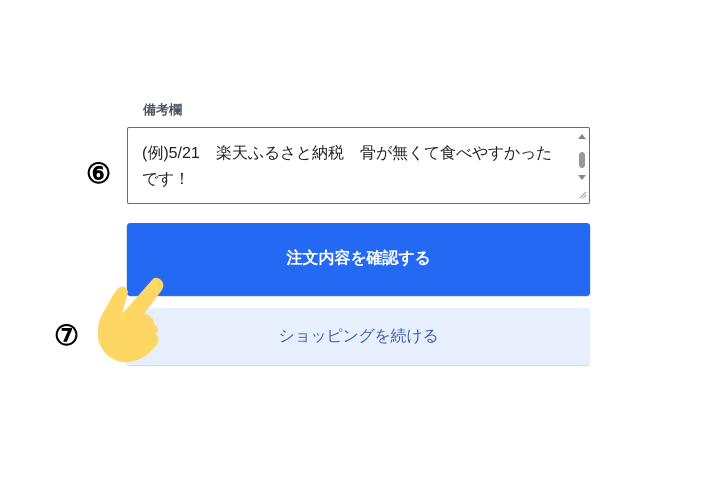 The height and width of the screenshot is (480, 720). I want to click on remarks-field: (例)5/21 楽天ふるさと納税 骨が無くて食べやすかったです！, so click(358, 165).